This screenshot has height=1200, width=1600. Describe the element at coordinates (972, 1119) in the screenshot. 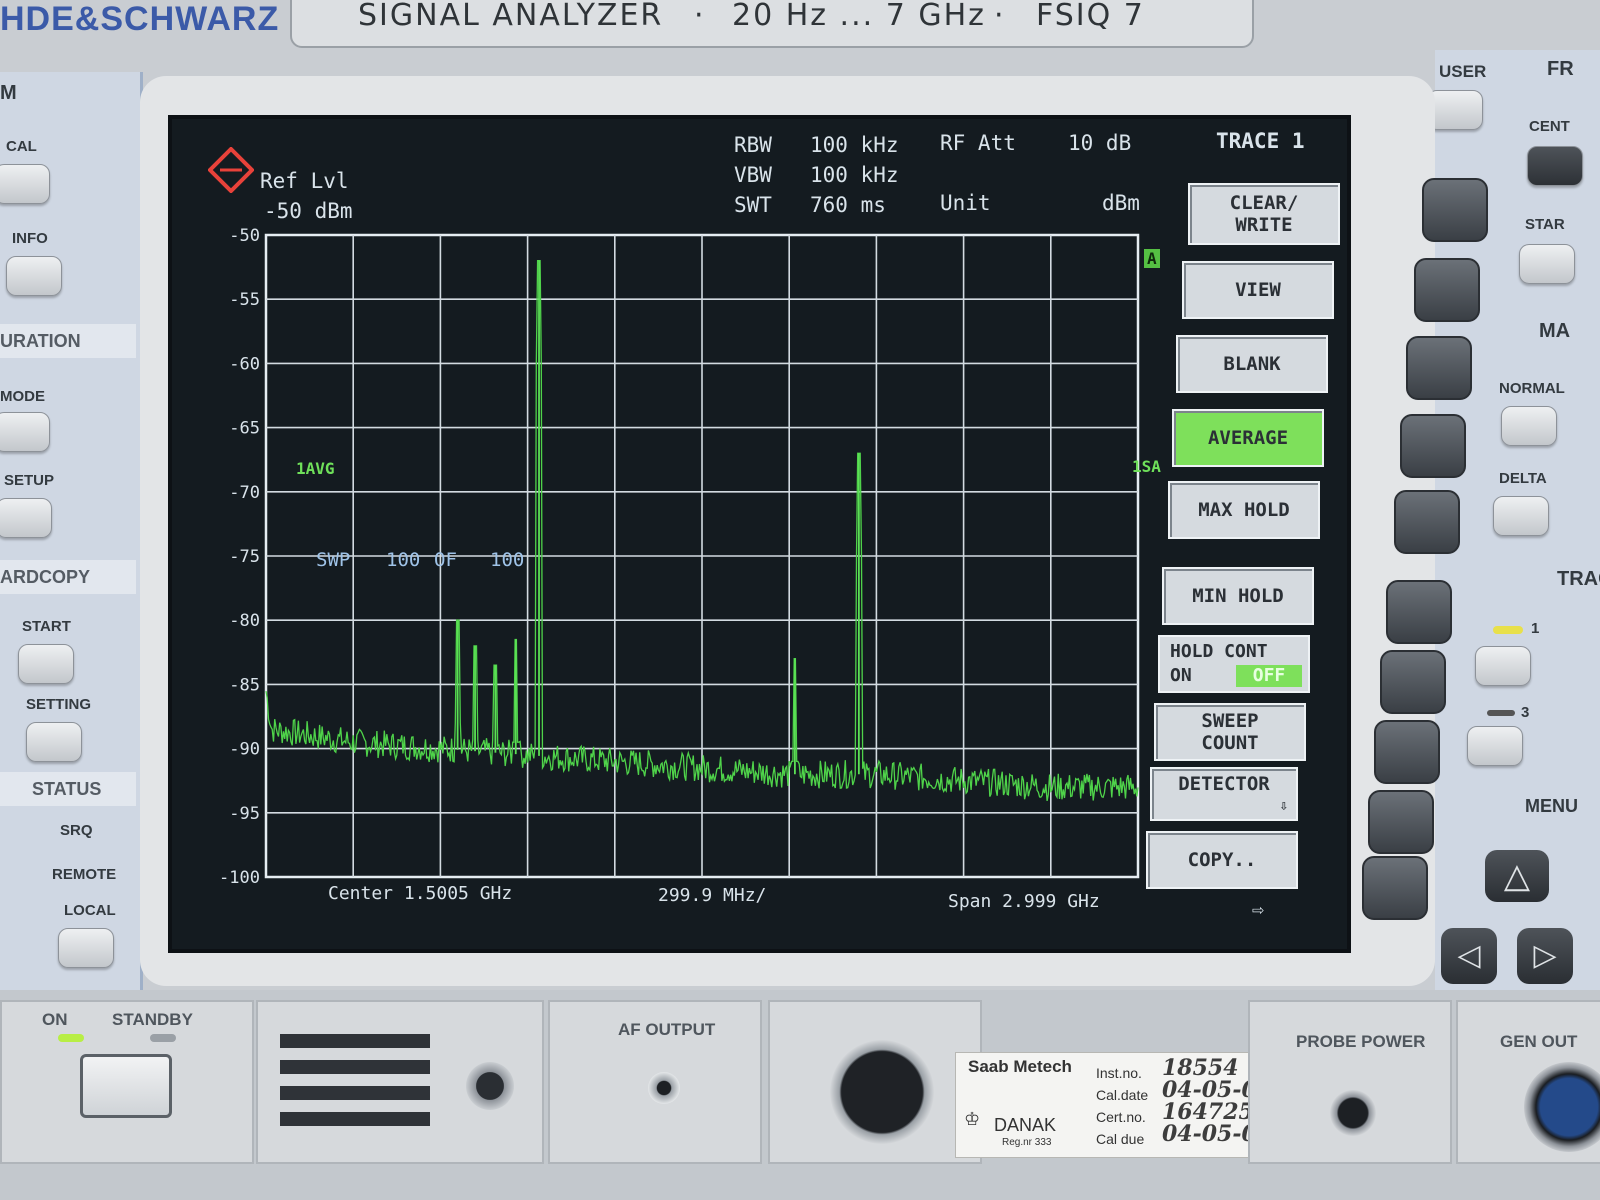

I see `crown-icon: ♔` at that location.